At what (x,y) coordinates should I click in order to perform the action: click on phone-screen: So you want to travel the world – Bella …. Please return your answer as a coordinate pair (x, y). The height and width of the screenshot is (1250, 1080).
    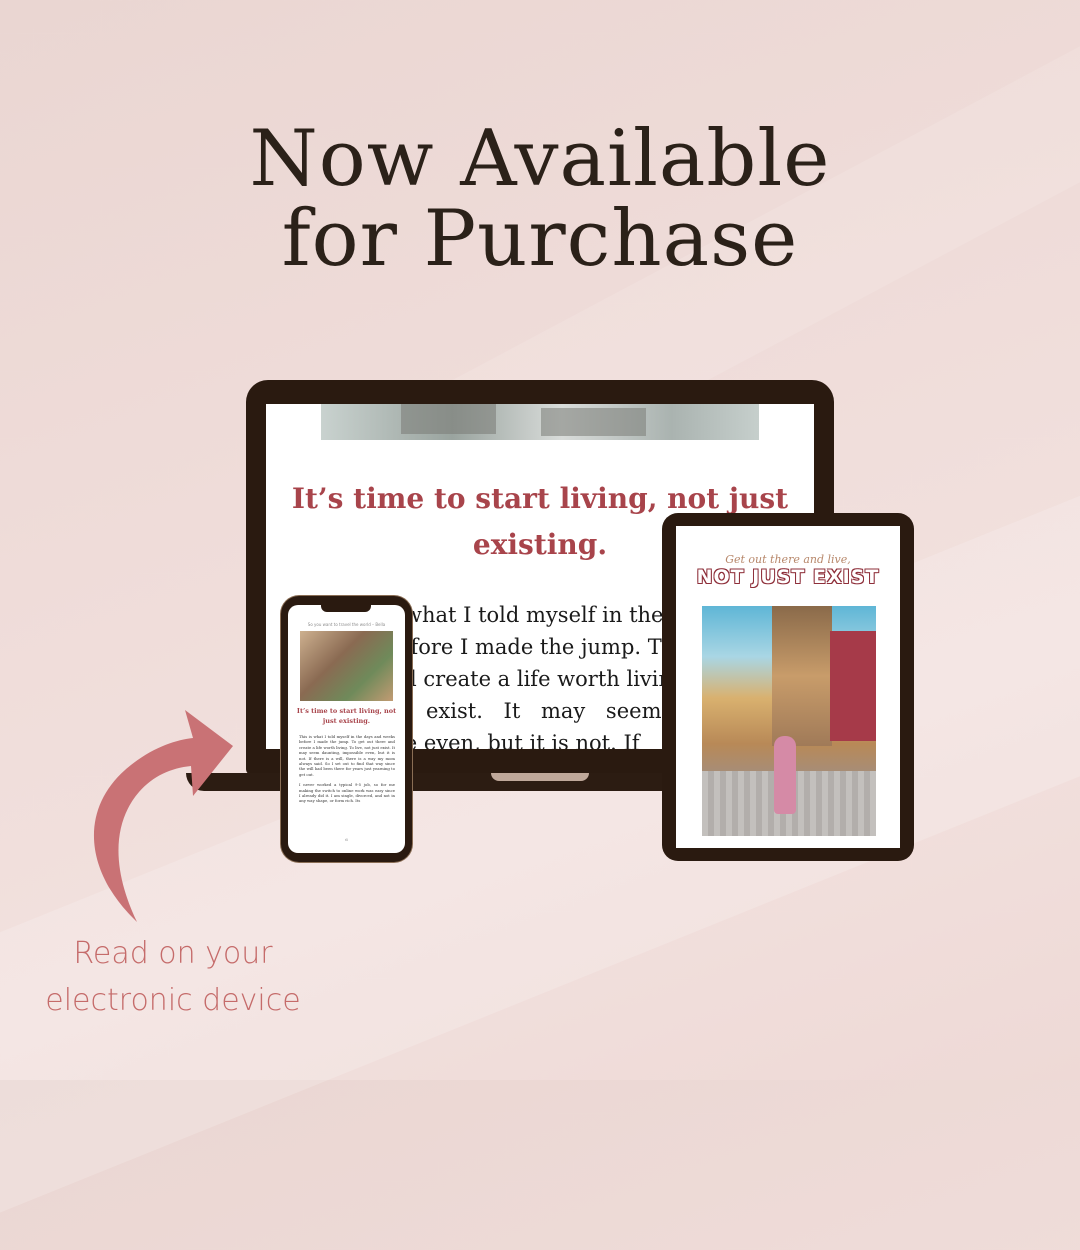
    Looking at the image, I should click on (346, 729).